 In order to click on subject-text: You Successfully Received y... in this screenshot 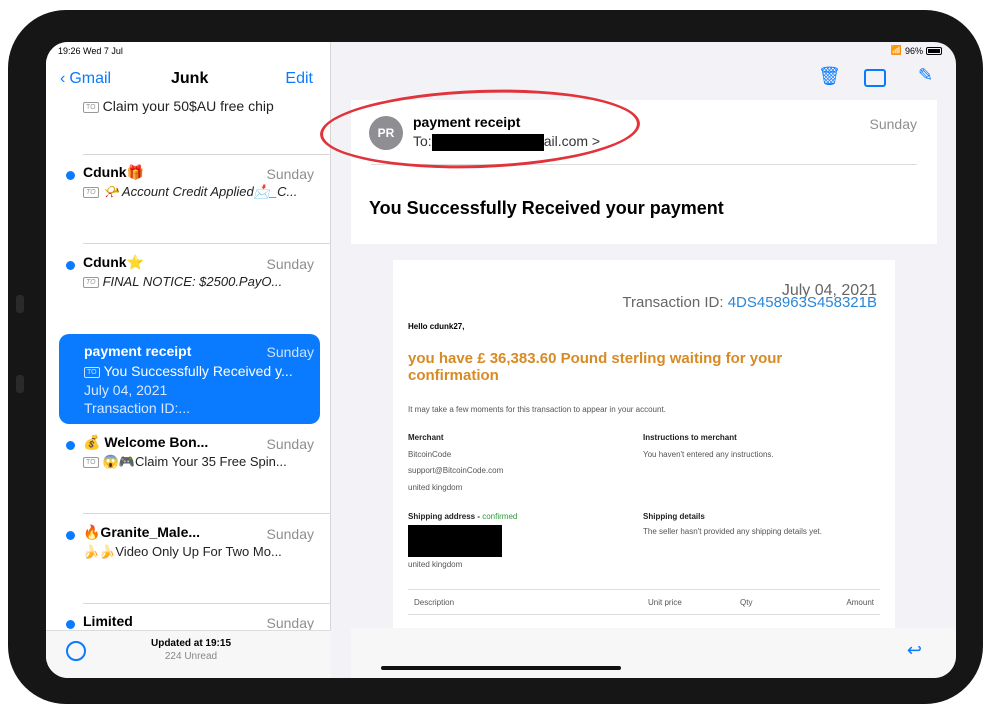, I will do `click(198, 371)`.